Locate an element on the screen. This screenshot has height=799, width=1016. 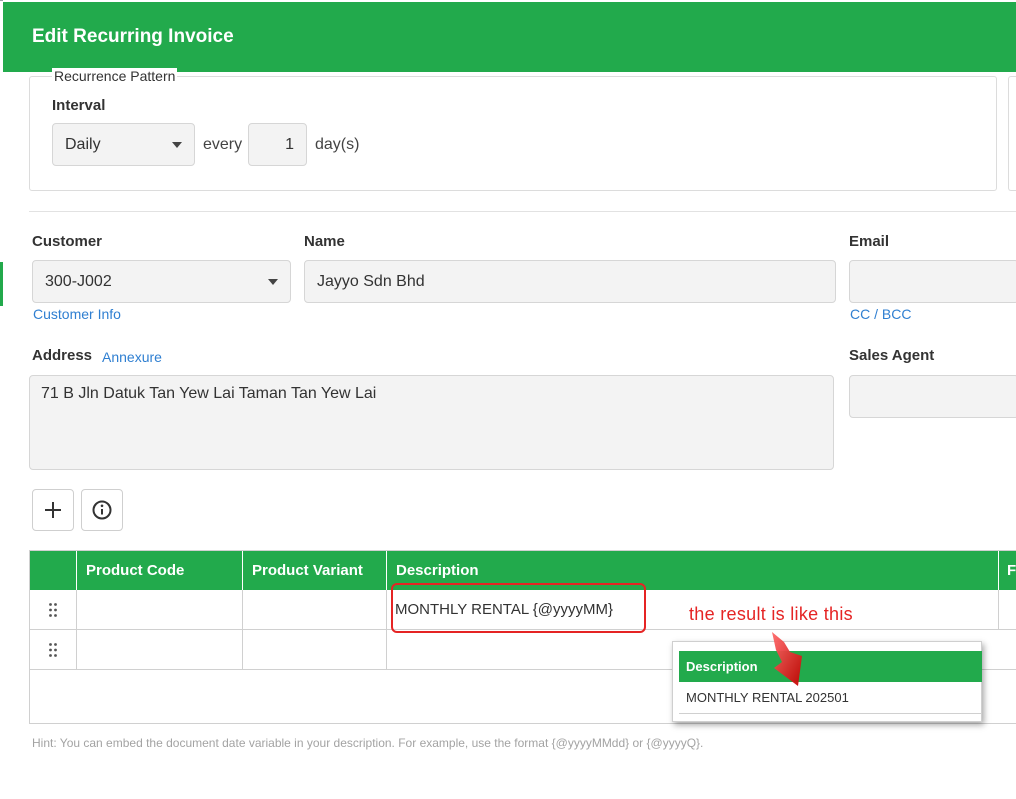
result-preview-panel: Description MONTHLY RENTAL 202501 is located at coordinates (827, 681).